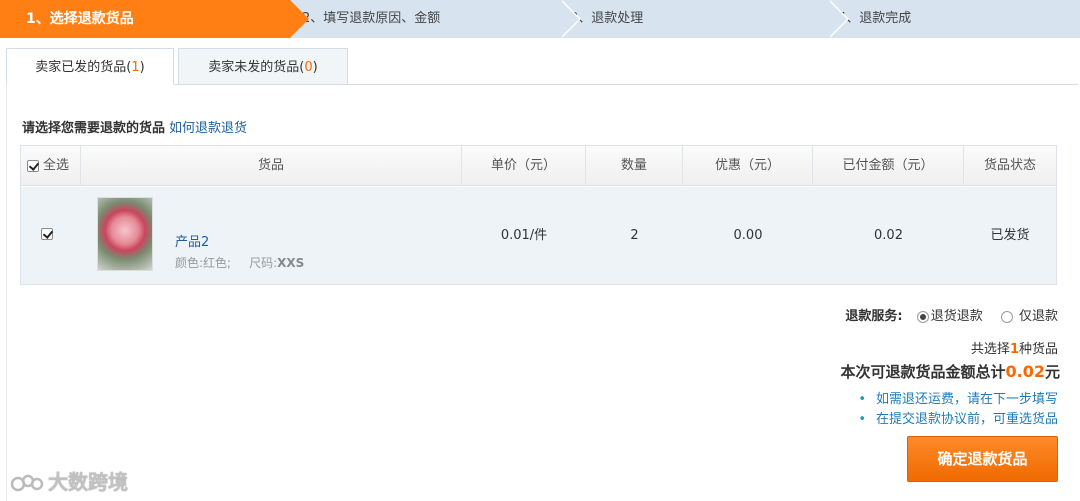 The width and height of the screenshot is (1080, 501). Describe the element at coordinates (125, 234) in the screenshot. I see `product-thumbnail` at that location.